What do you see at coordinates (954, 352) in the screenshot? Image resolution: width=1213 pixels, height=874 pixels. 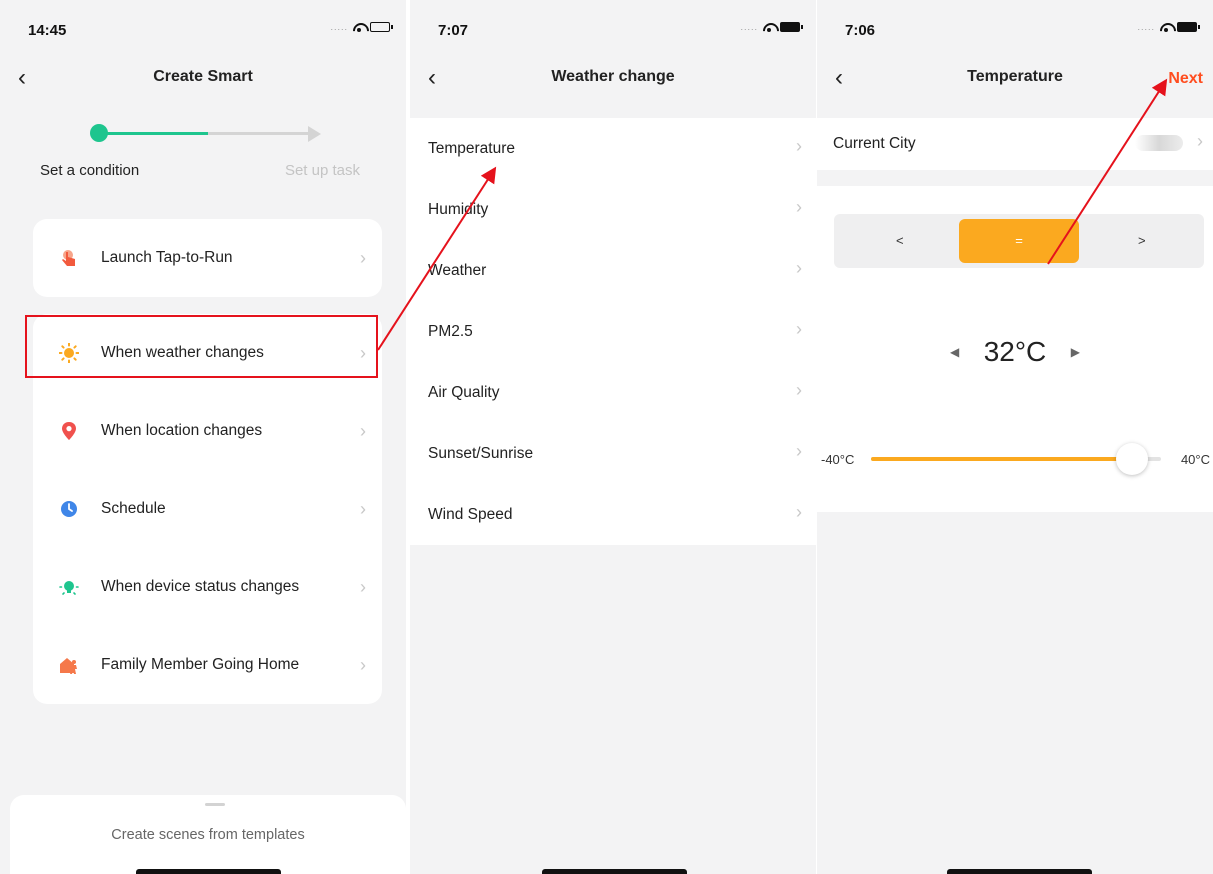 I see `decrease-arrow-icon: ◀` at bounding box center [954, 352].